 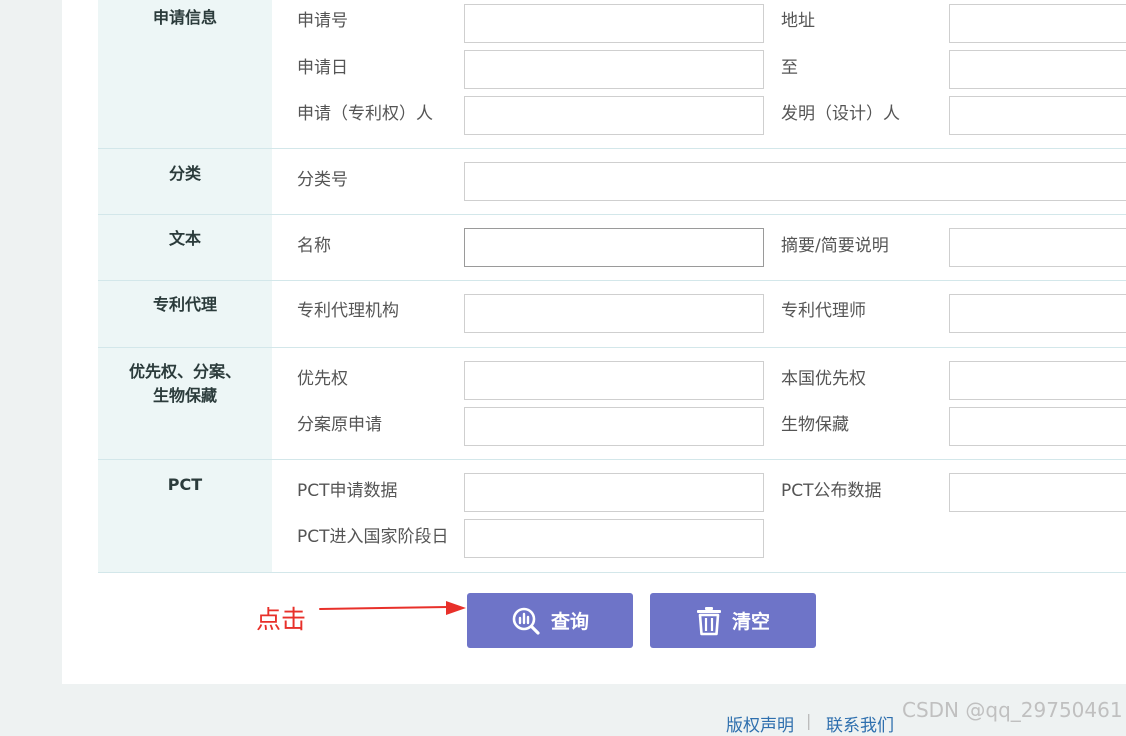 I want to click on section-pct: PCT PCT申请数据 PCT公布数据 PCT进入国家阶段日, so click(x=612, y=516).